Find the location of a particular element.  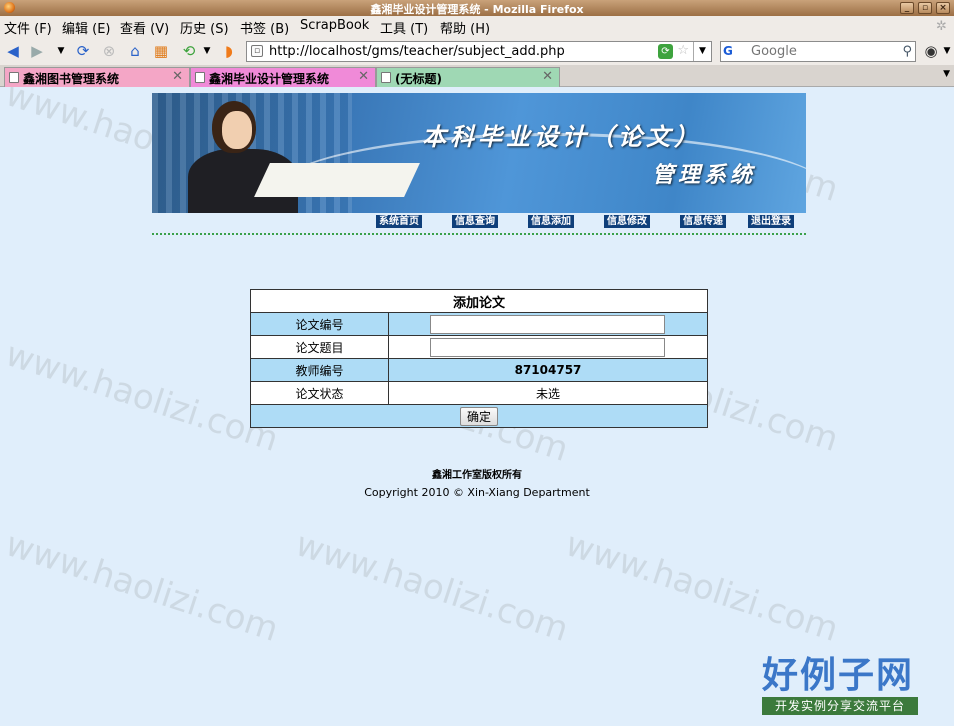

form-row: 确定 is located at coordinates (479, 416).